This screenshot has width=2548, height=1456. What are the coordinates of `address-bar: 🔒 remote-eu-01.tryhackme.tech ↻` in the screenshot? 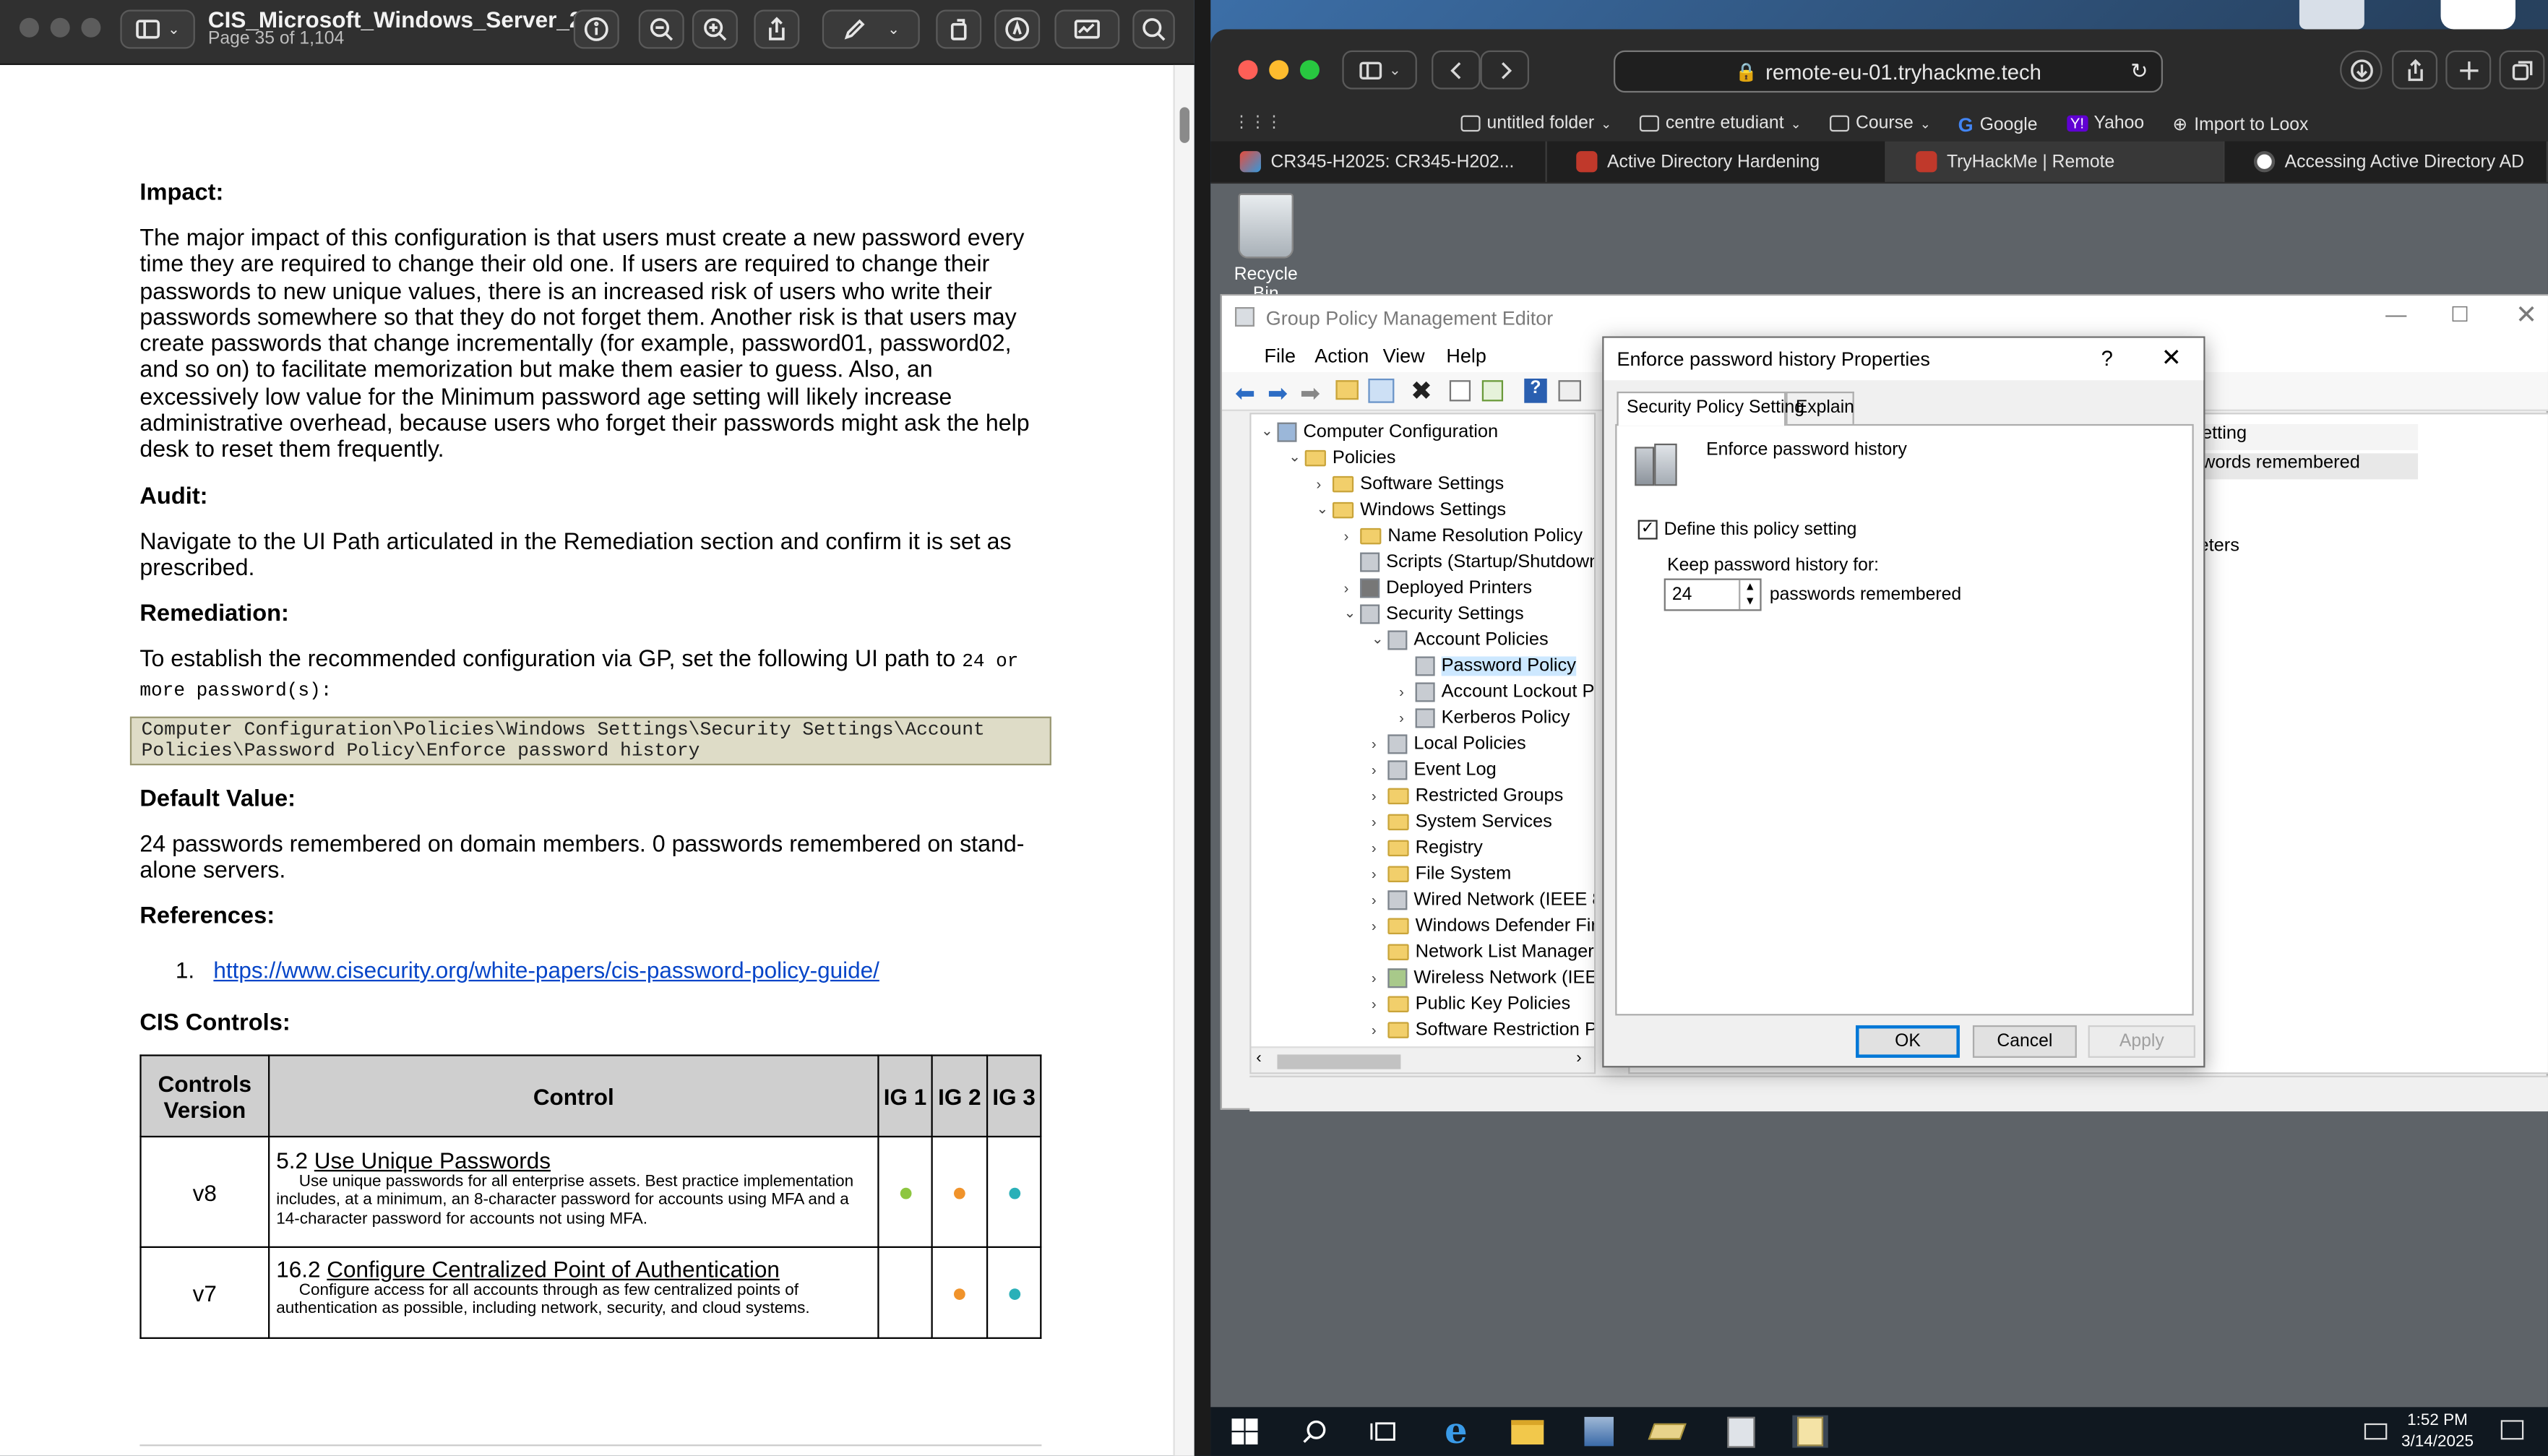 It's located at (1888, 71).